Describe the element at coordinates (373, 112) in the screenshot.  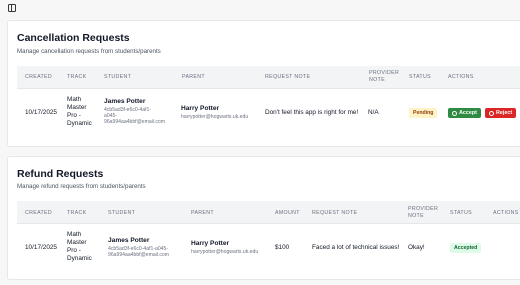
I see `provider-note: N/A` at that location.